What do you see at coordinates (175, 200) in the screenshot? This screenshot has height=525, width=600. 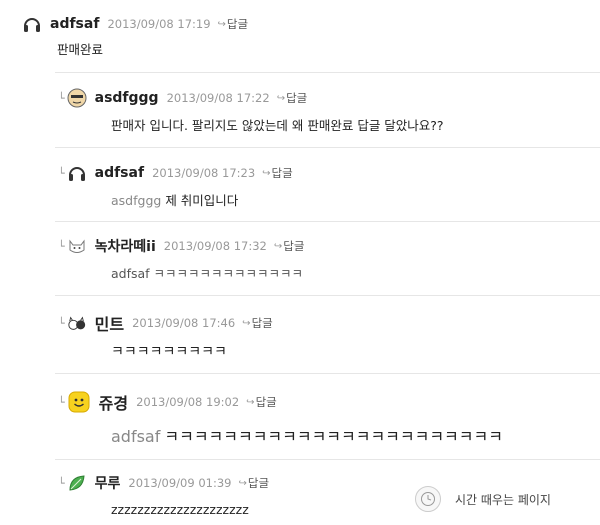 I see `comment-text: asdfggg 제 취미입니다` at bounding box center [175, 200].